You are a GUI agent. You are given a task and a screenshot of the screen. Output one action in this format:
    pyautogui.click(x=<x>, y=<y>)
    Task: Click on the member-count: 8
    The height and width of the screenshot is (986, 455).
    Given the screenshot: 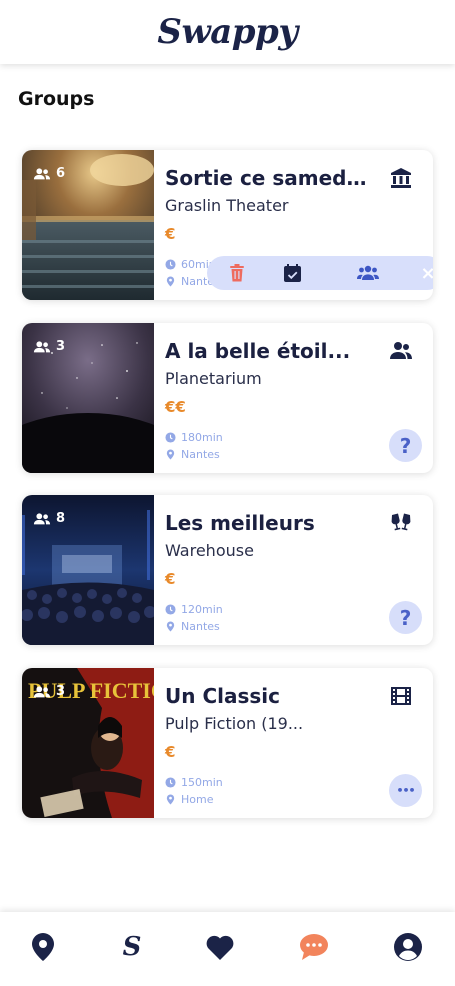 What is the action you would take?
    pyautogui.click(x=49, y=518)
    